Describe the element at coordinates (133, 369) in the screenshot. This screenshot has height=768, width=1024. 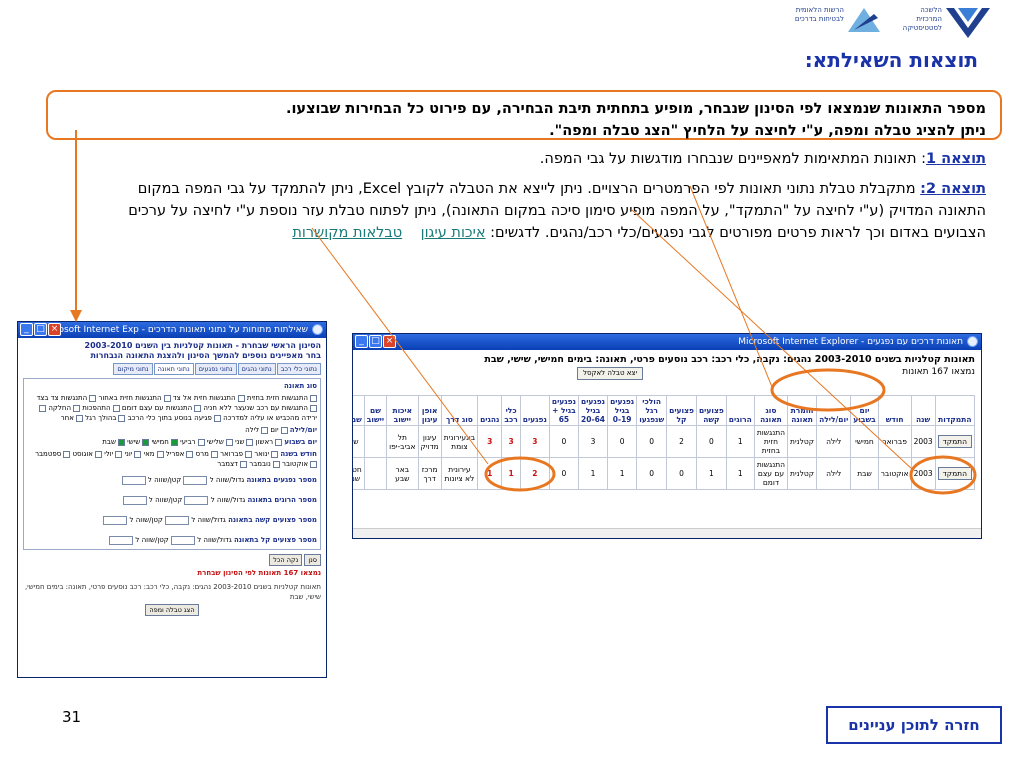
I see `tab-location: נתוני מיקום` at that location.